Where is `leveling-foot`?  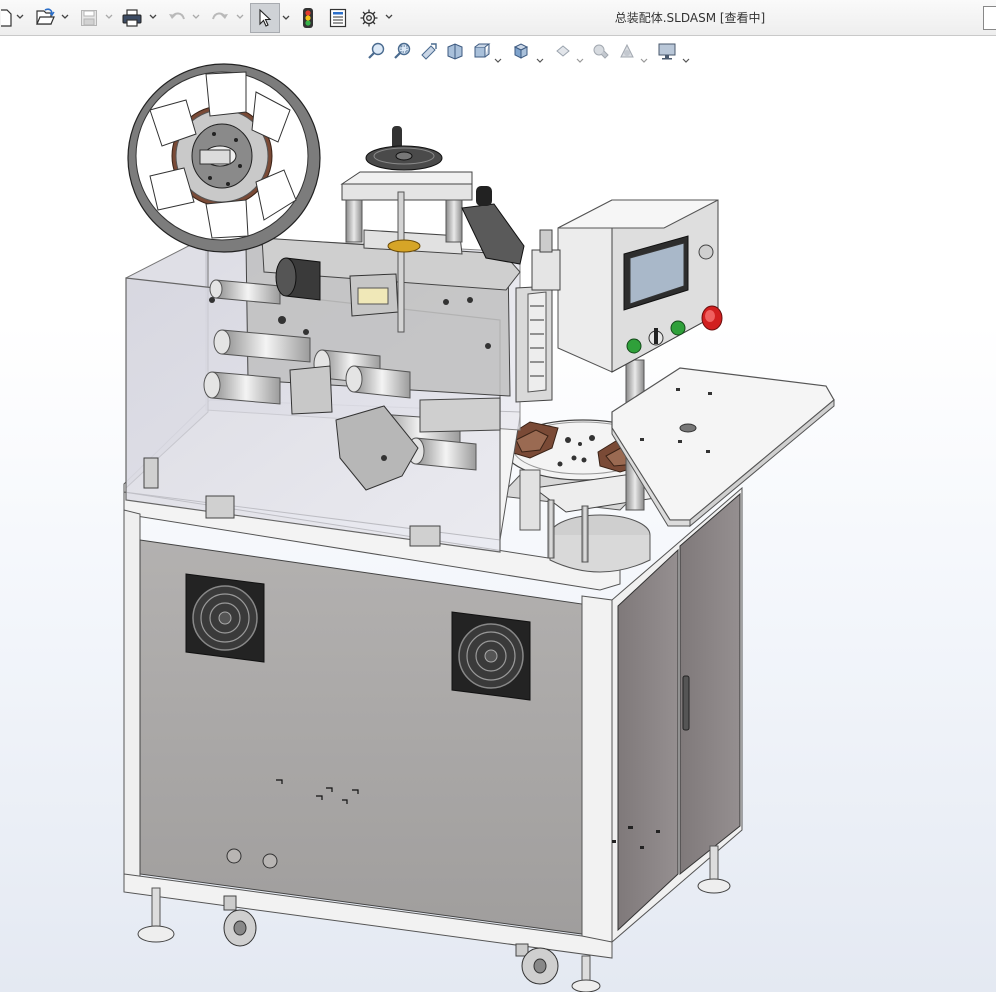
leveling-foot is located at coordinates (586, 973).